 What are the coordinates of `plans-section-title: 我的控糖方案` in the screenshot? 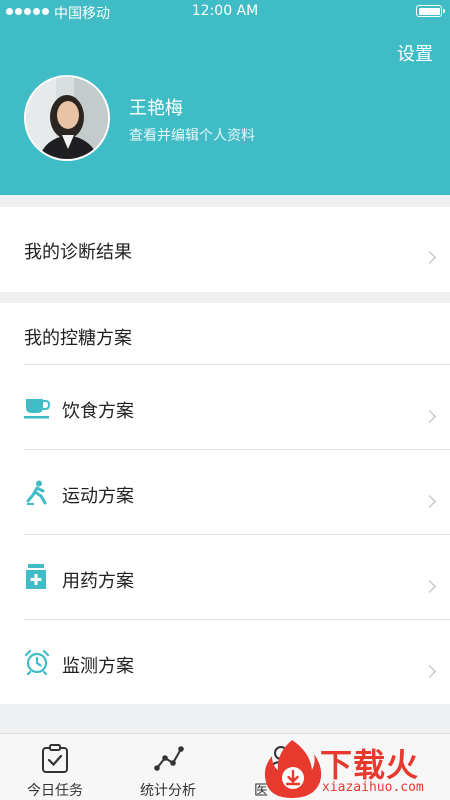 It's located at (78, 338).